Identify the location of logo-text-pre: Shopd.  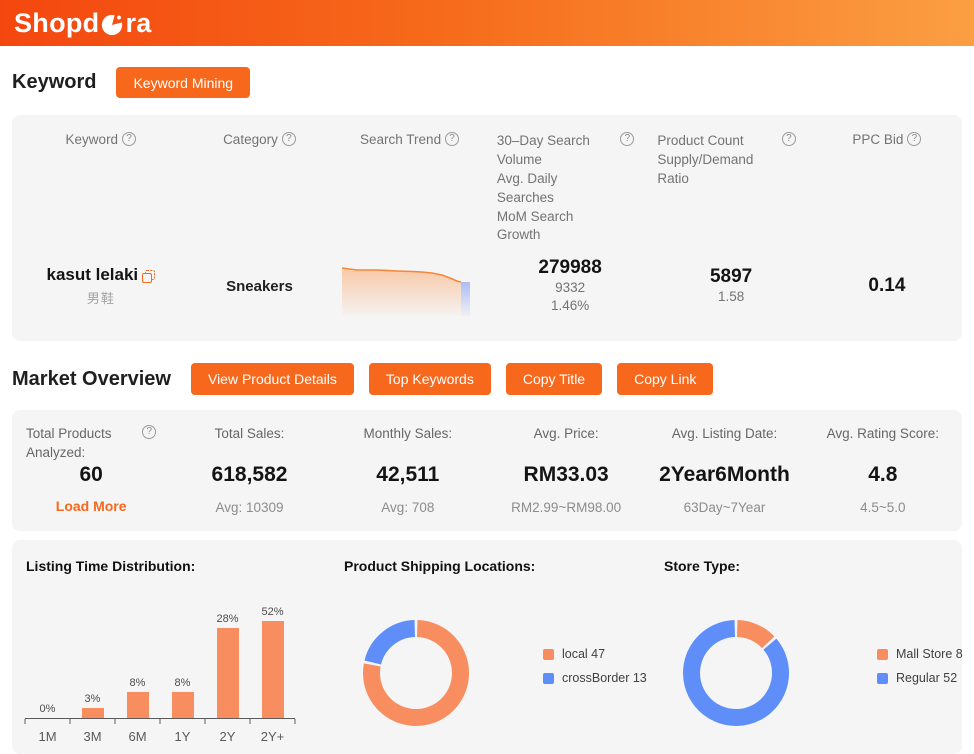
(57, 22).